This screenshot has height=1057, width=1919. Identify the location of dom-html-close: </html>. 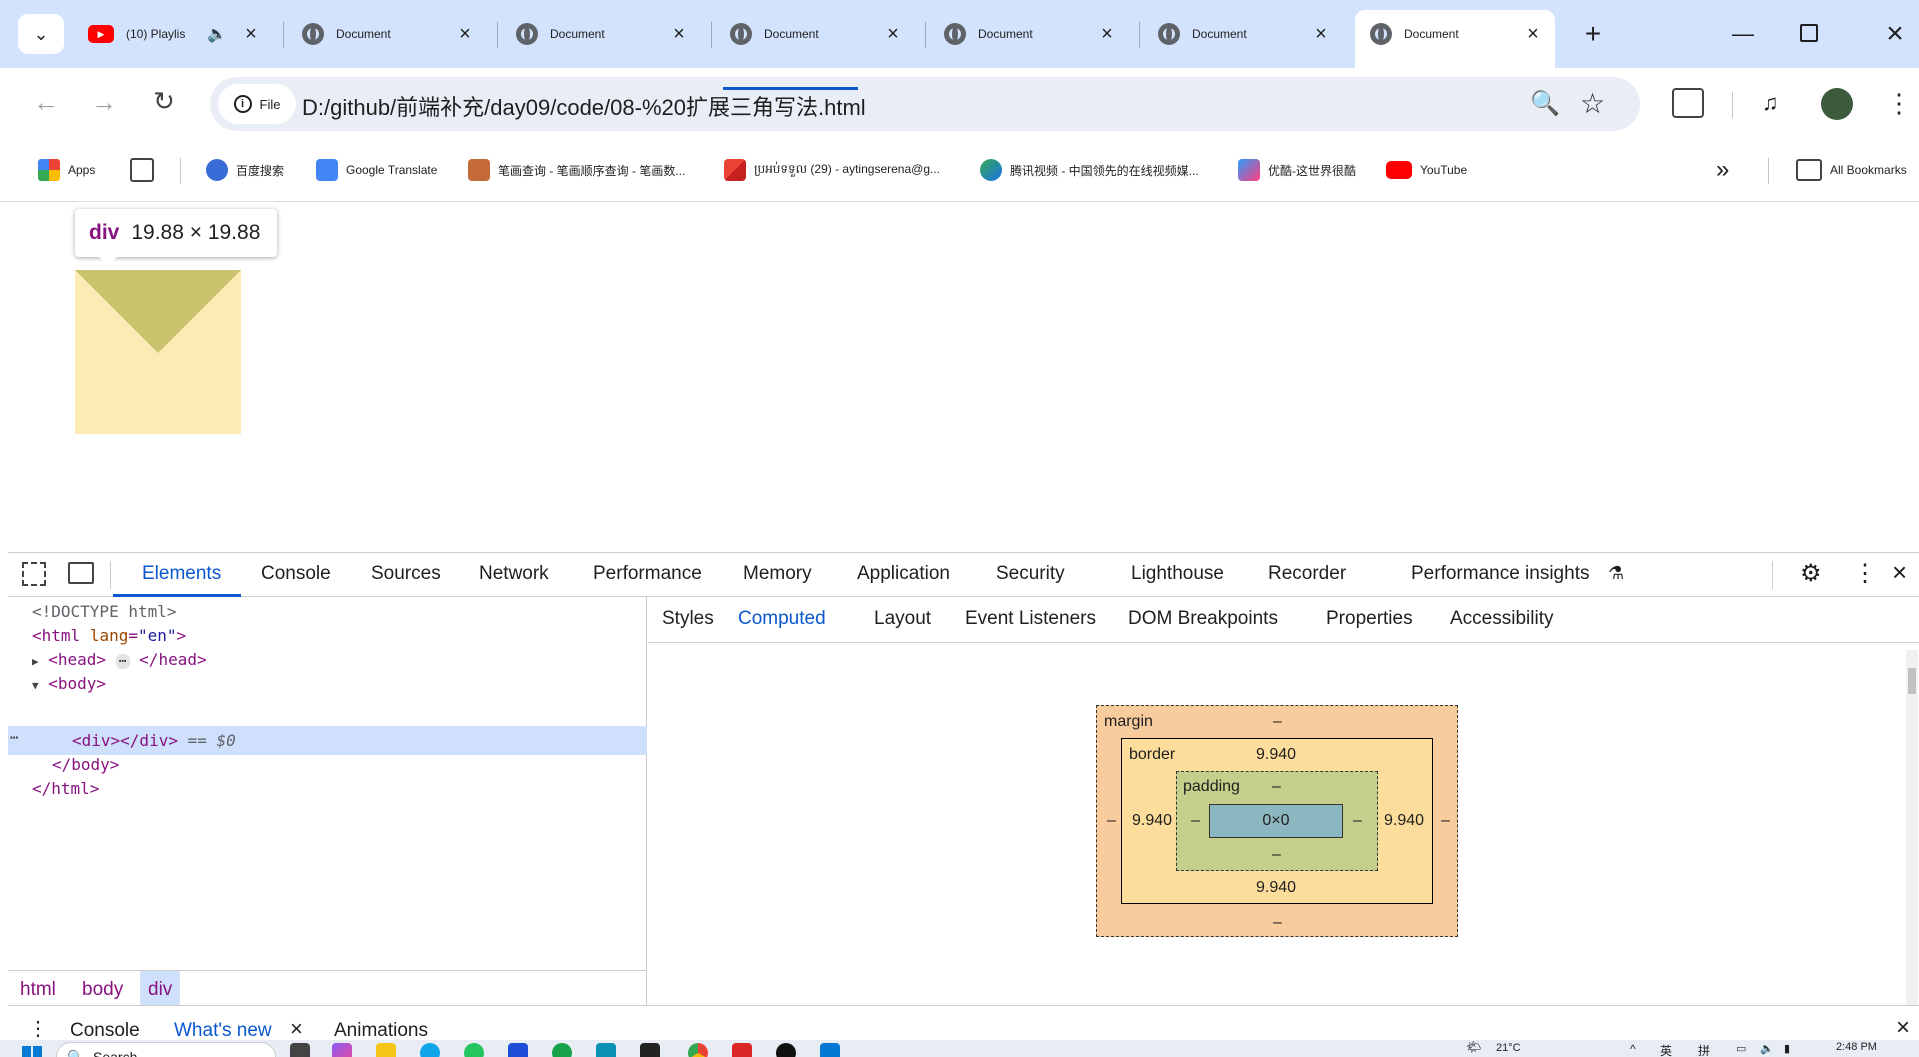
(65, 788).